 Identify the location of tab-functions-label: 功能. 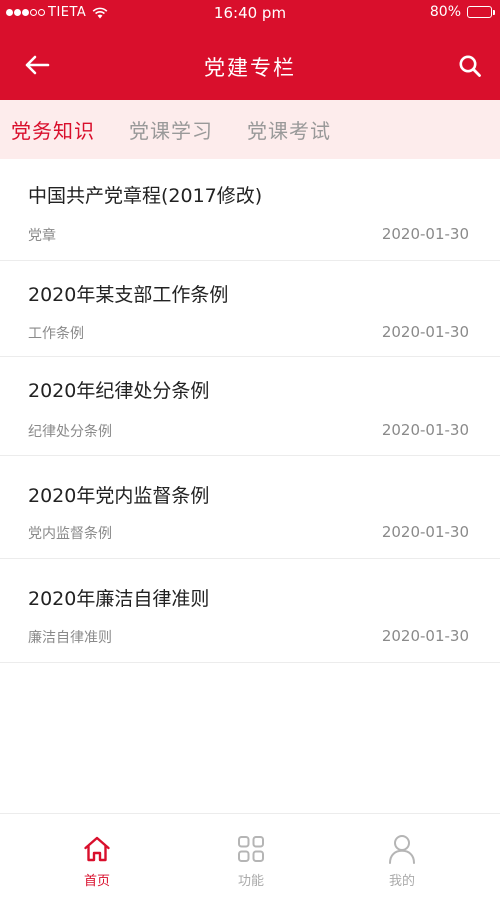
(250, 881).